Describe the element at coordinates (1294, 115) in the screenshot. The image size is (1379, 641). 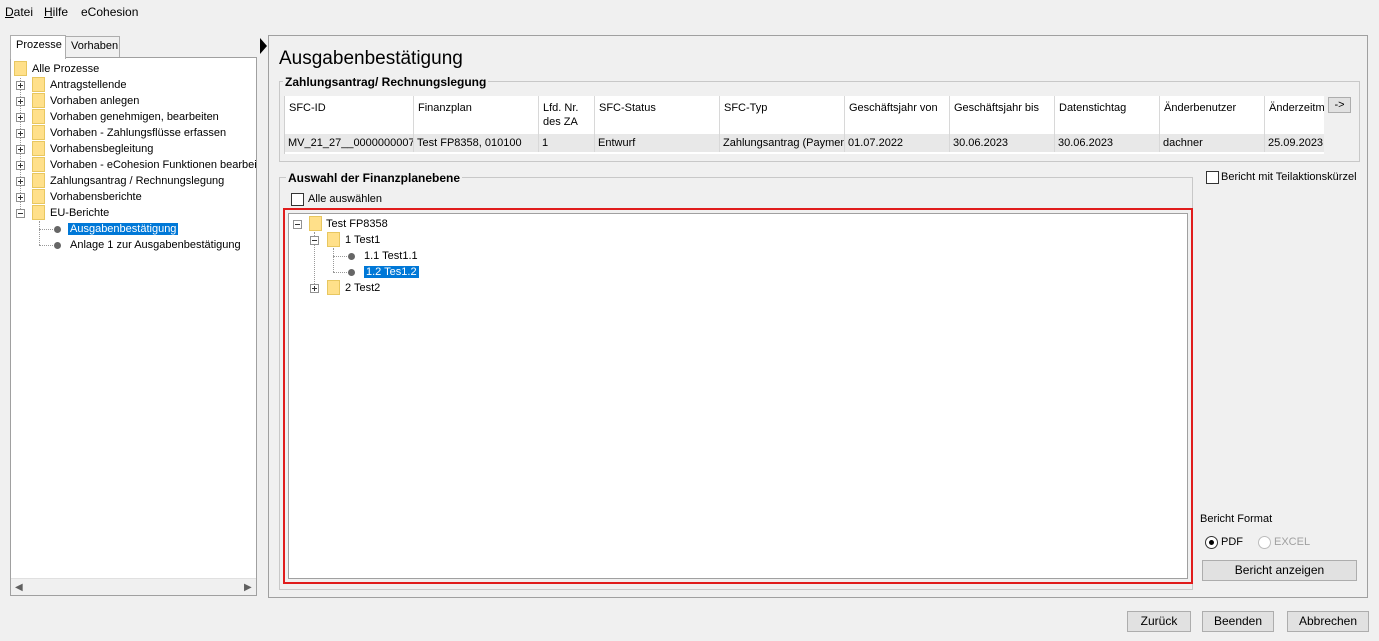
I see `column-header: Änderzeitm` at that location.